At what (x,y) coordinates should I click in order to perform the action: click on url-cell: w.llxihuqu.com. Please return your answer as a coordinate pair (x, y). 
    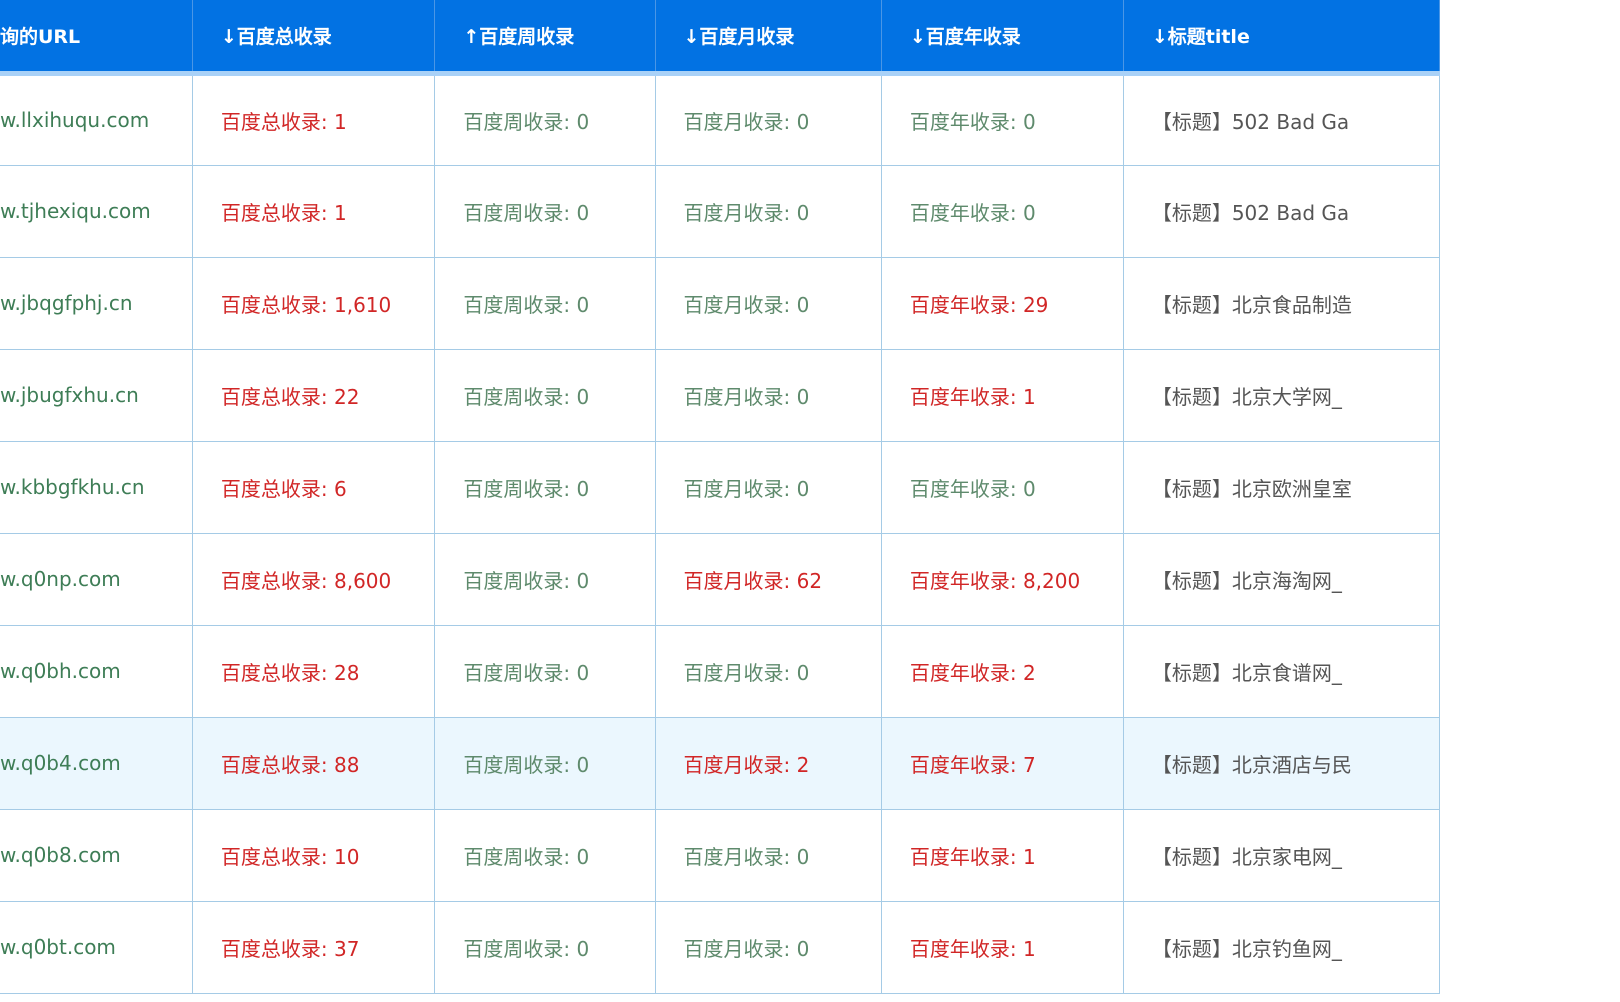
    Looking at the image, I should click on (96, 119).